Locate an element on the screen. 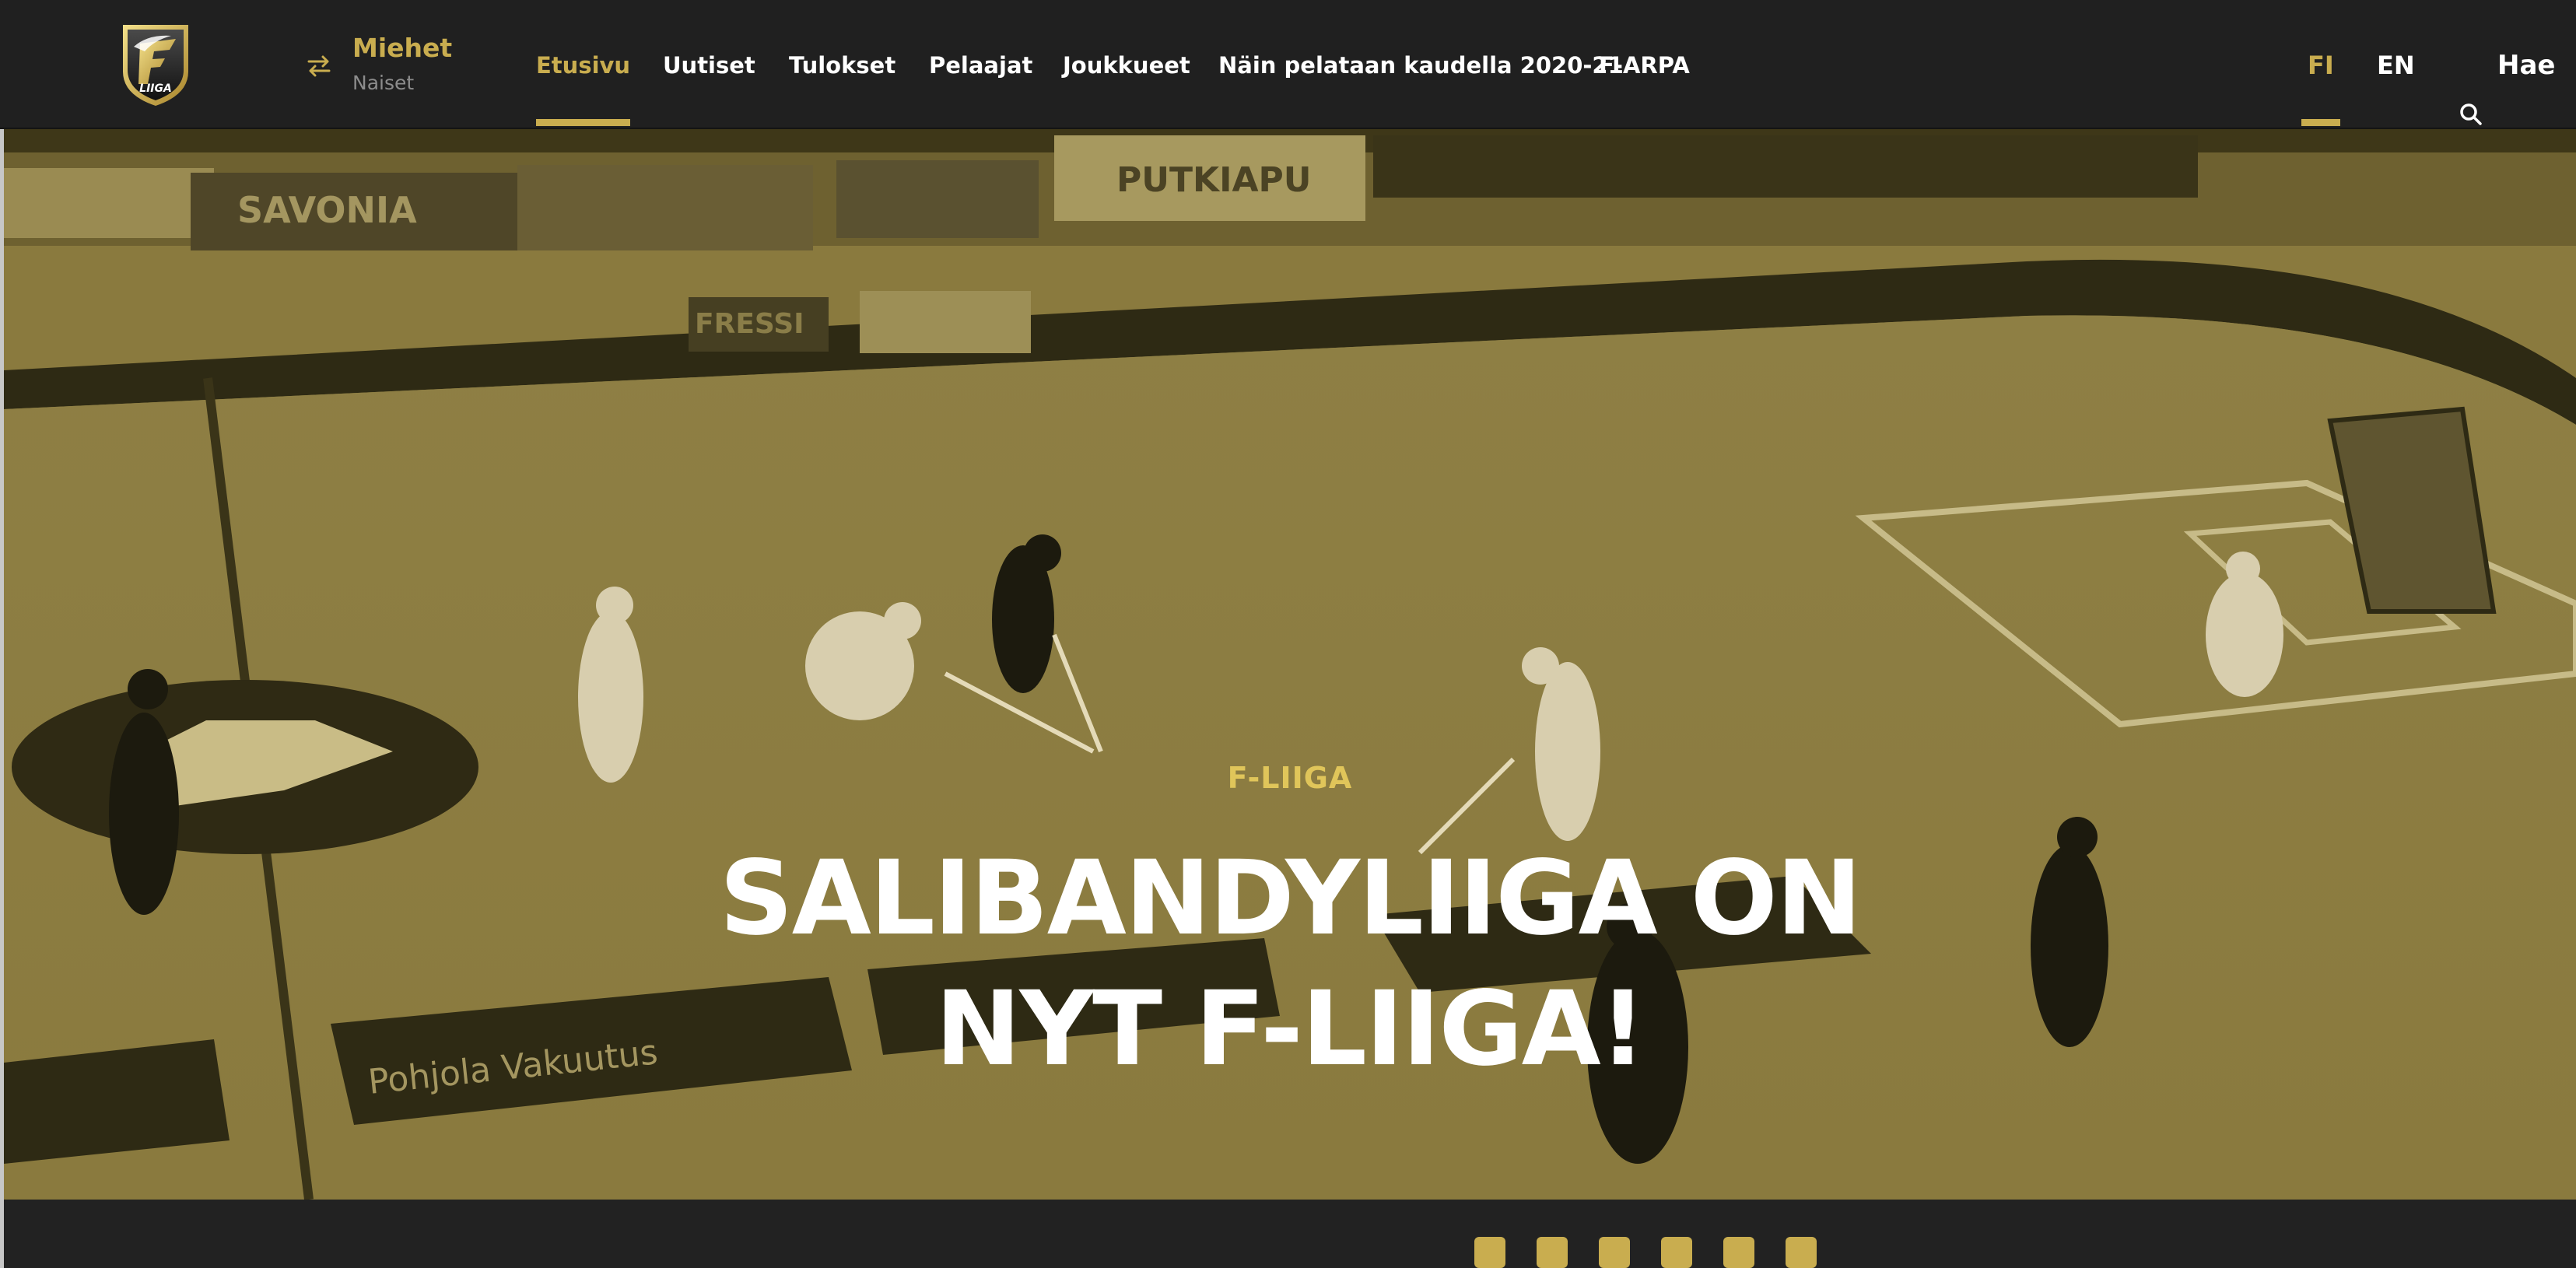  nav-item-pelaajat: Pelaajat is located at coordinates (980, 64).